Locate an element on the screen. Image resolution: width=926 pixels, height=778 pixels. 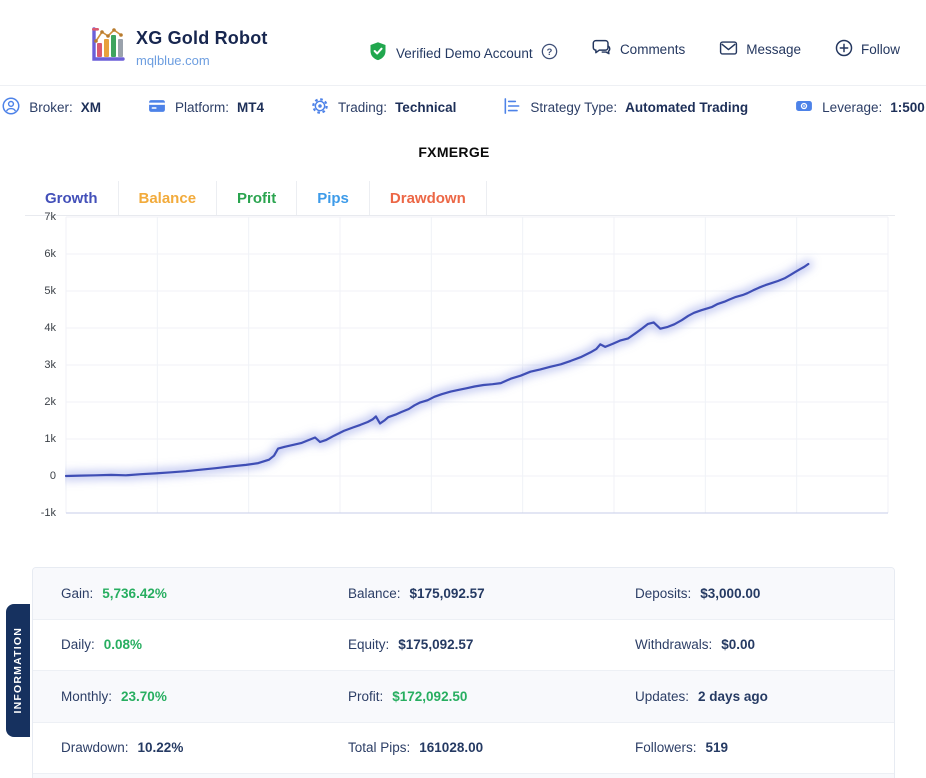
verified-badge: Verified Demo Account ? is located at coordinates (463, 53).